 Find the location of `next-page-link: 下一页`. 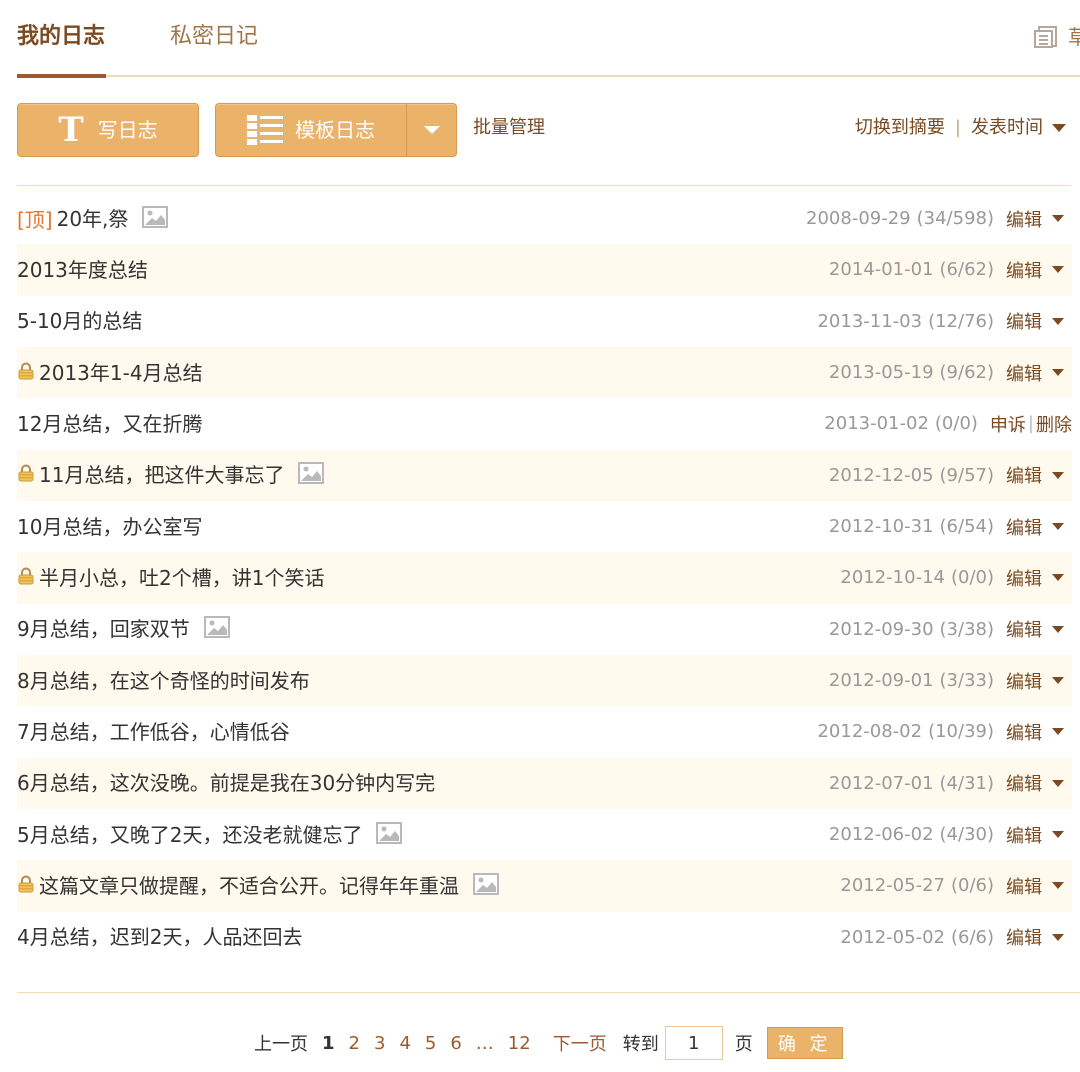

next-page-link: 下一页 is located at coordinates (580, 1043).